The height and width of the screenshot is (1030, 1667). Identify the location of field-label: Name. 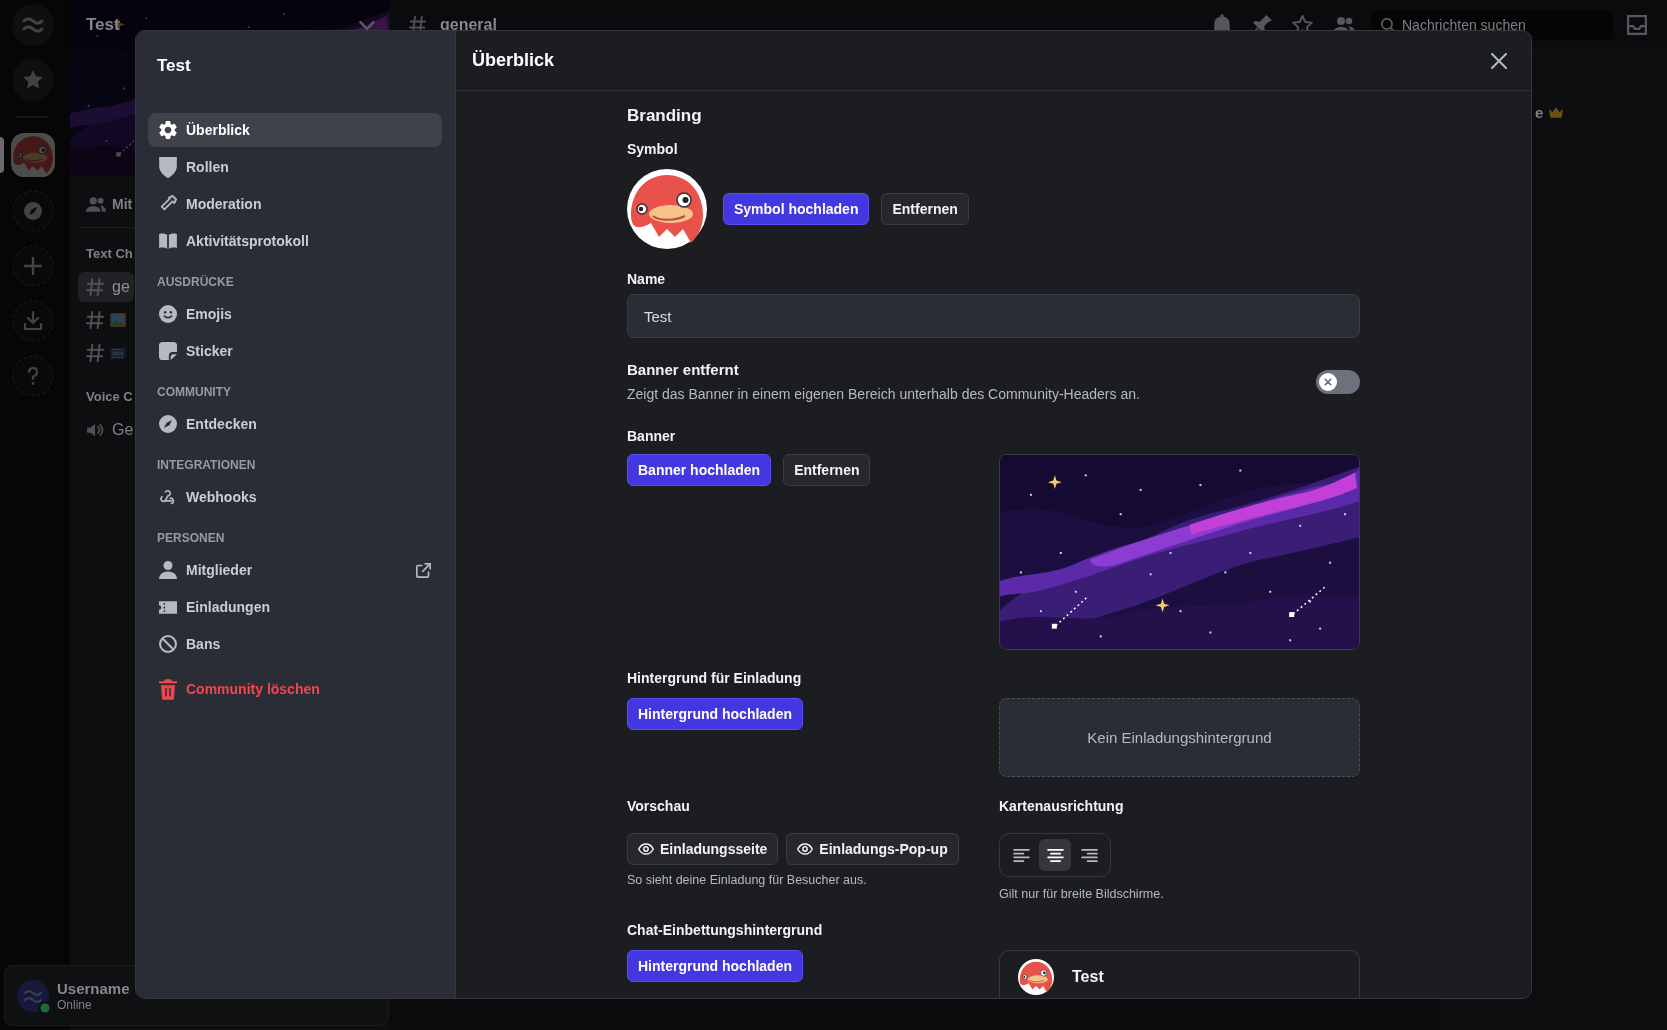
(647, 279).